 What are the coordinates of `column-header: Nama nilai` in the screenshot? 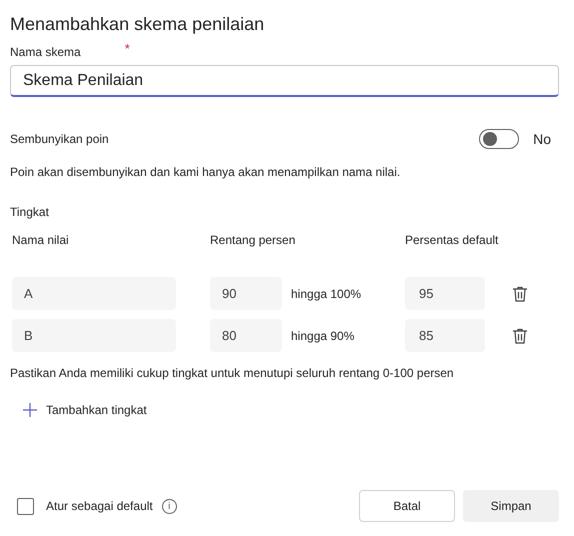 It's located at (41, 240).